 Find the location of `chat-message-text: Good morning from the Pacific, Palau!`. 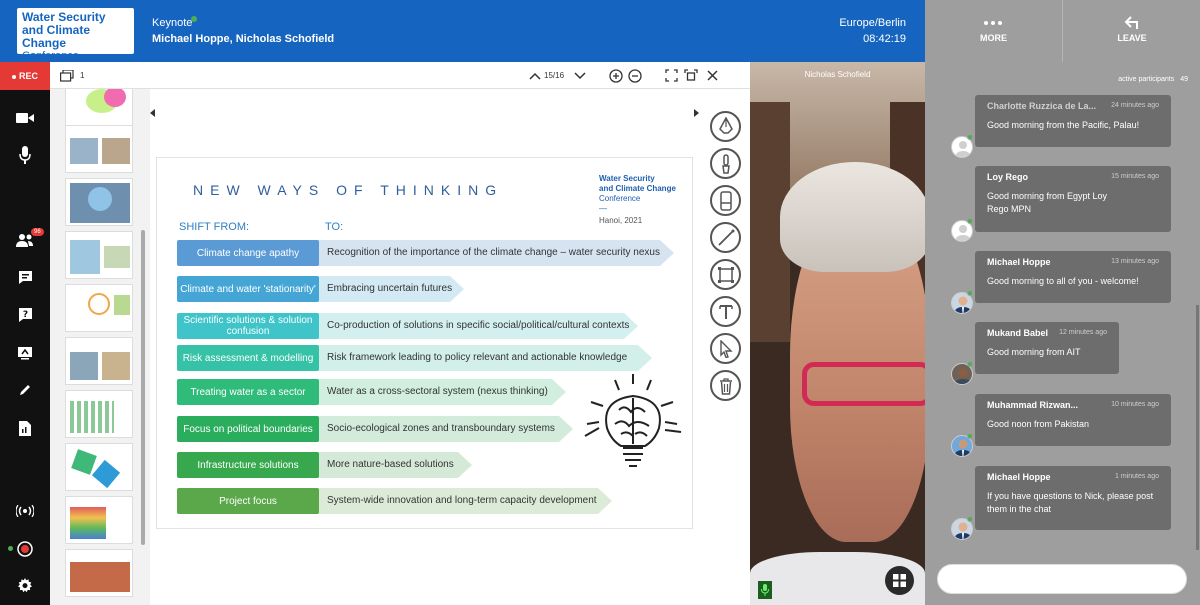

chat-message-text: Good morning from the Pacific, Palau! is located at coordinates (1063, 125).